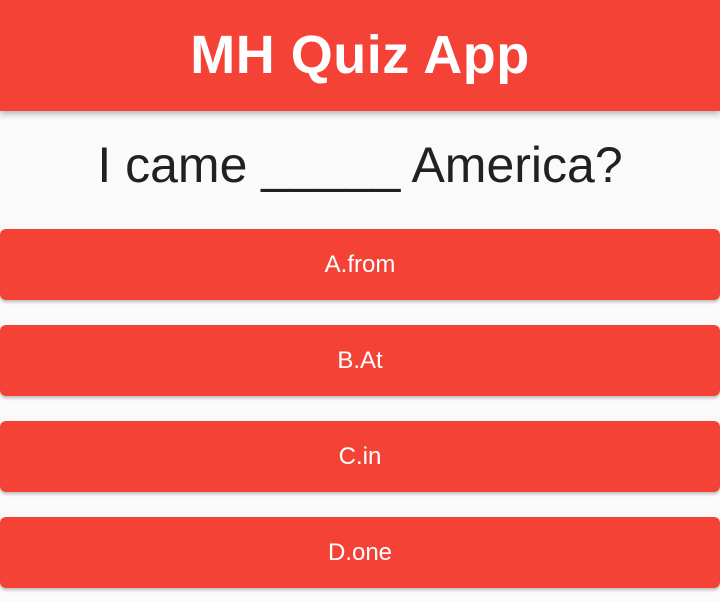  I want to click on answer-label-b: B.At, so click(360, 360).